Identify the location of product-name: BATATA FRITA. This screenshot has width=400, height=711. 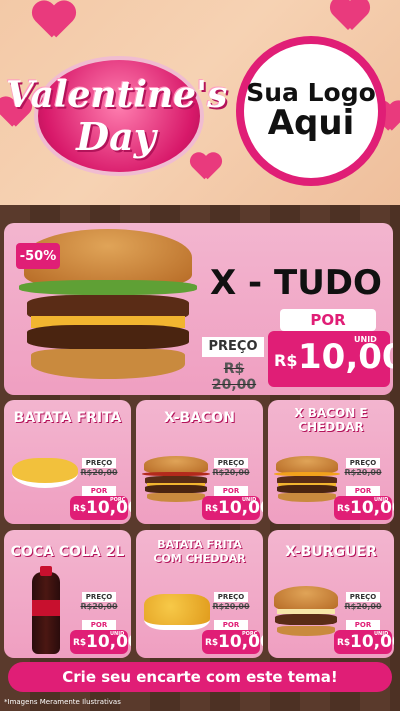
(67, 418).